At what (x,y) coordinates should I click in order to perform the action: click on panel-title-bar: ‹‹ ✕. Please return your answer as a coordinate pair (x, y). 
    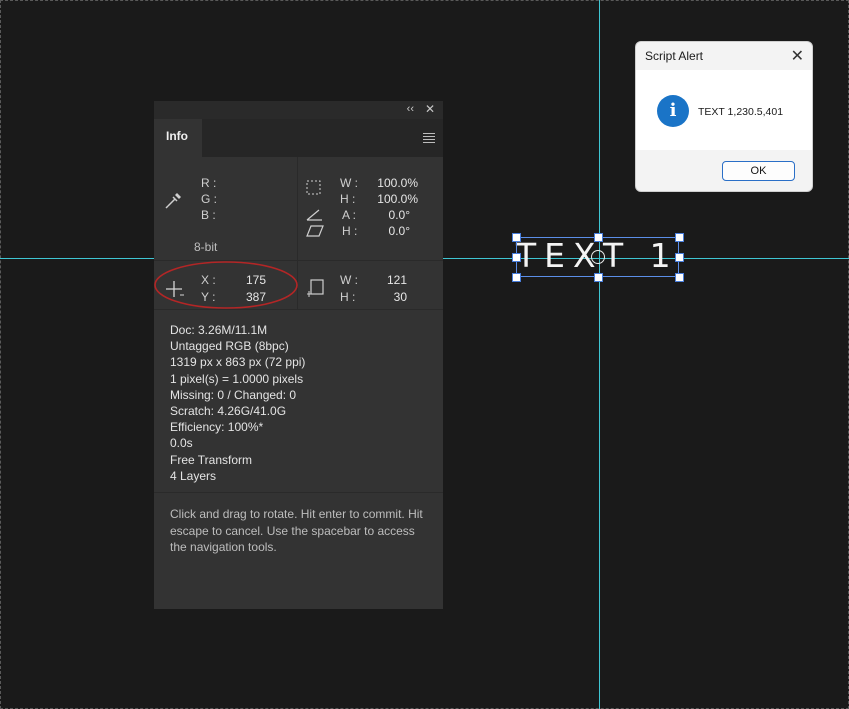
    Looking at the image, I should click on (298, 110).